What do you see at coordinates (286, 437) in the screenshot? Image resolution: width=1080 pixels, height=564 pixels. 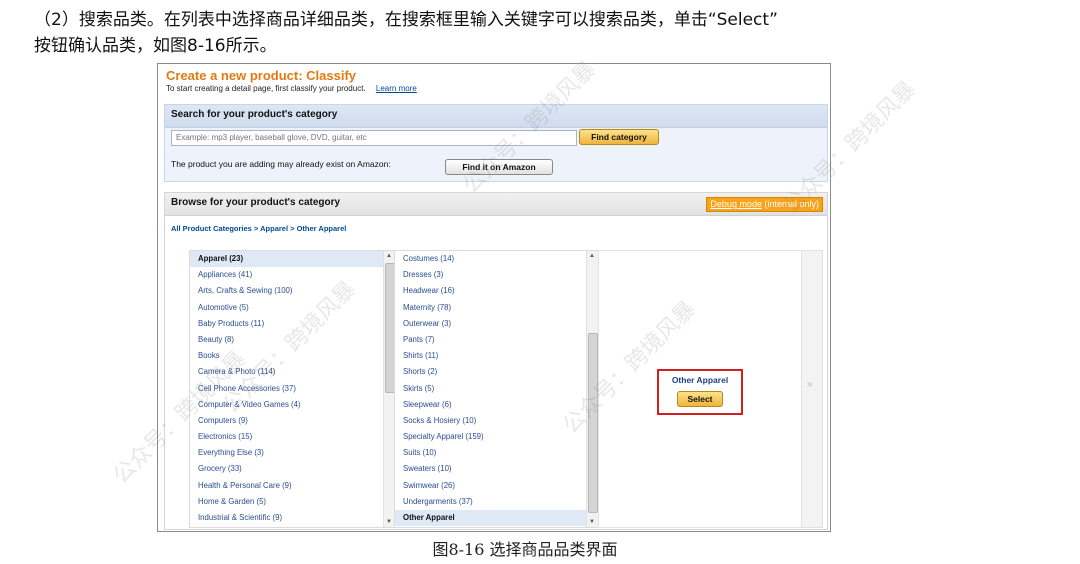 I see `category-list-item: Electronics (15)` at bounding box center [286, 437].